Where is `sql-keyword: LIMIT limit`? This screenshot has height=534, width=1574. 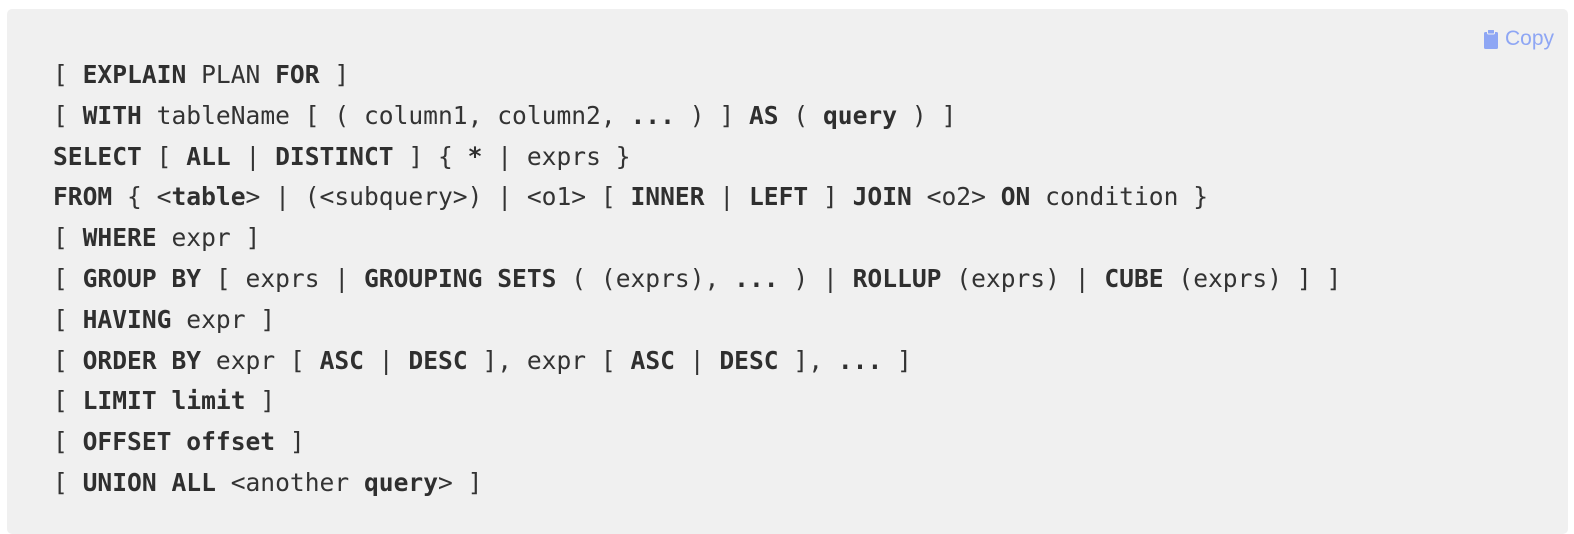
sql-keyword: LIMIT limit is located at coordinates (164, 401).